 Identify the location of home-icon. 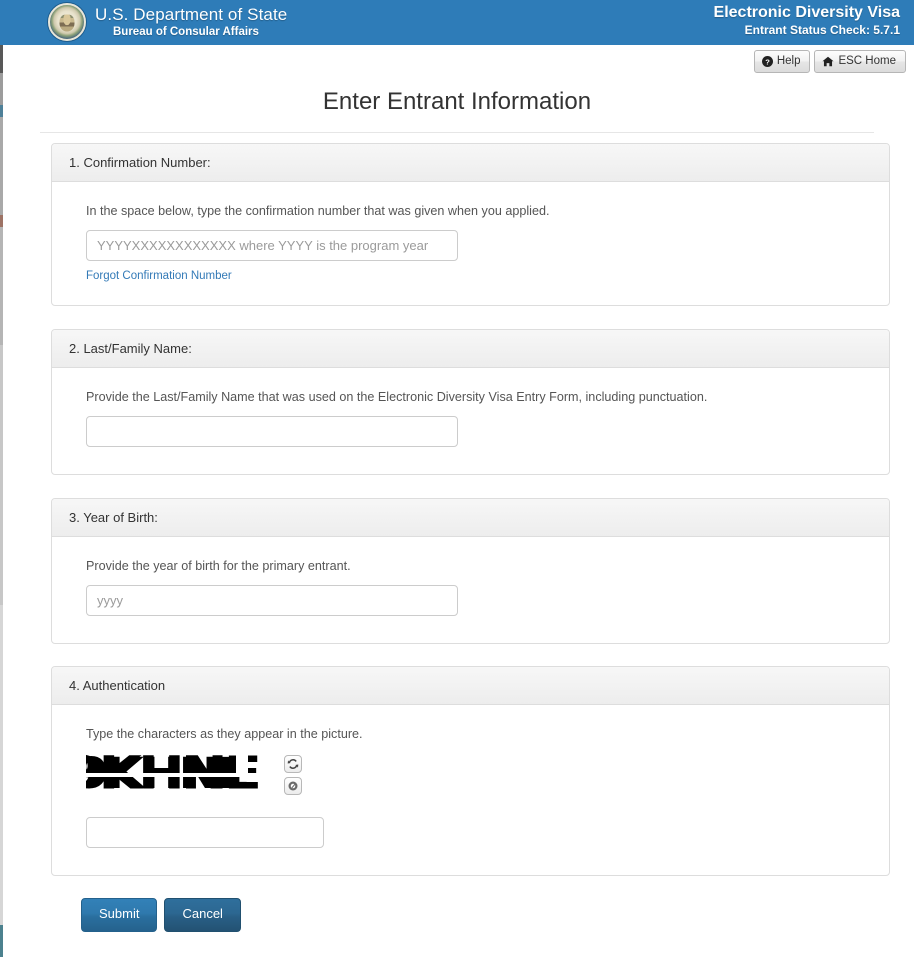
(828, 61).